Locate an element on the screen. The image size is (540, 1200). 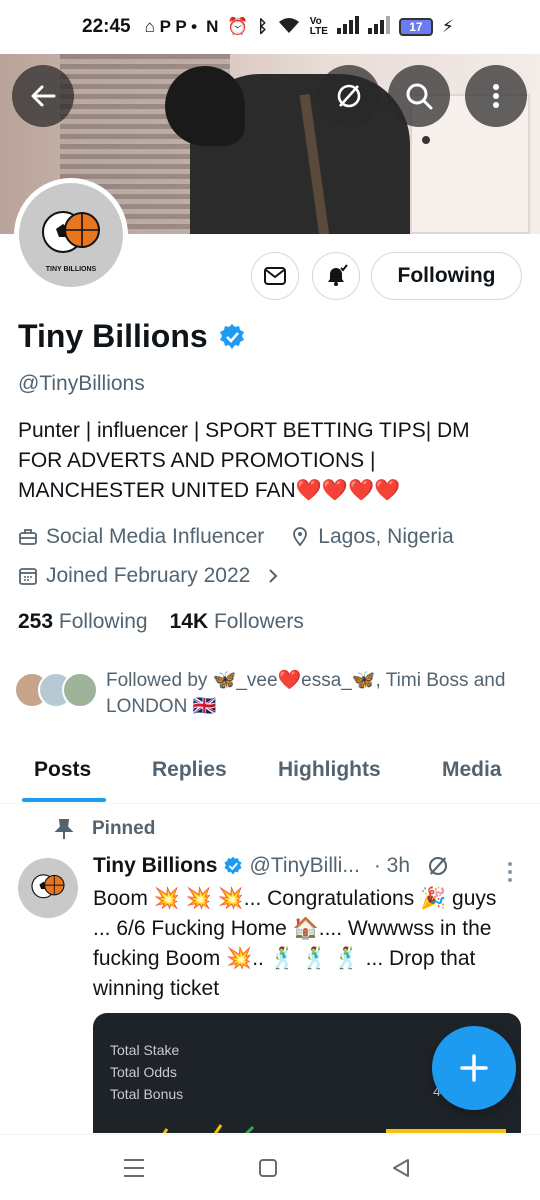
post-author-avatar is located at coordinates (48, 888).